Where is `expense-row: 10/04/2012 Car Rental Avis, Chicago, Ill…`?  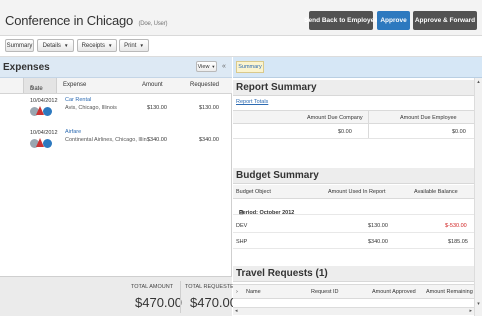 expense-row: 10/04/2012 Car Rental Avis, Chicago, Ill… is located at coordinates (116, 109).